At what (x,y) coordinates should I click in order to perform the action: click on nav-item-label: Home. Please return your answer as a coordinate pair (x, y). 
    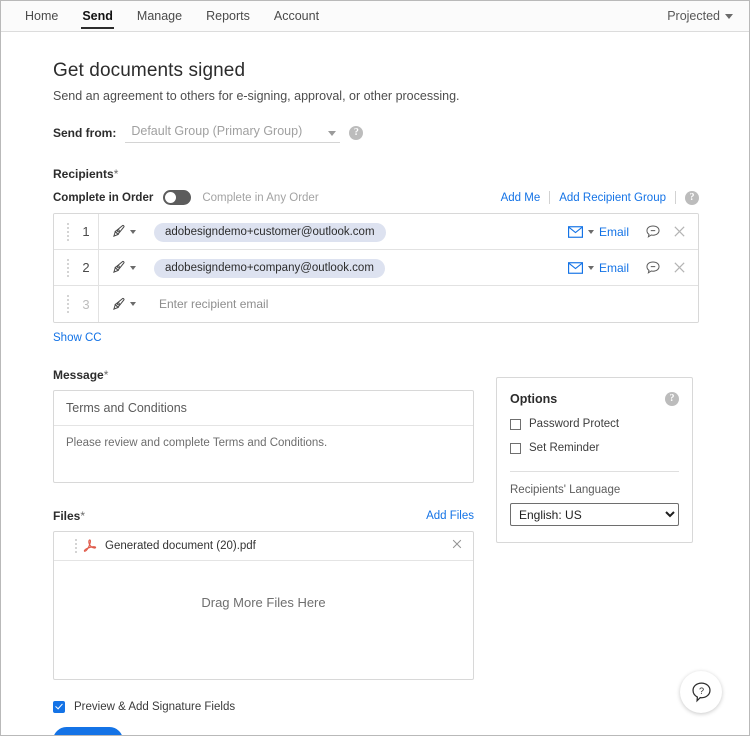
    Looking at the image, I should click on (42, 16).